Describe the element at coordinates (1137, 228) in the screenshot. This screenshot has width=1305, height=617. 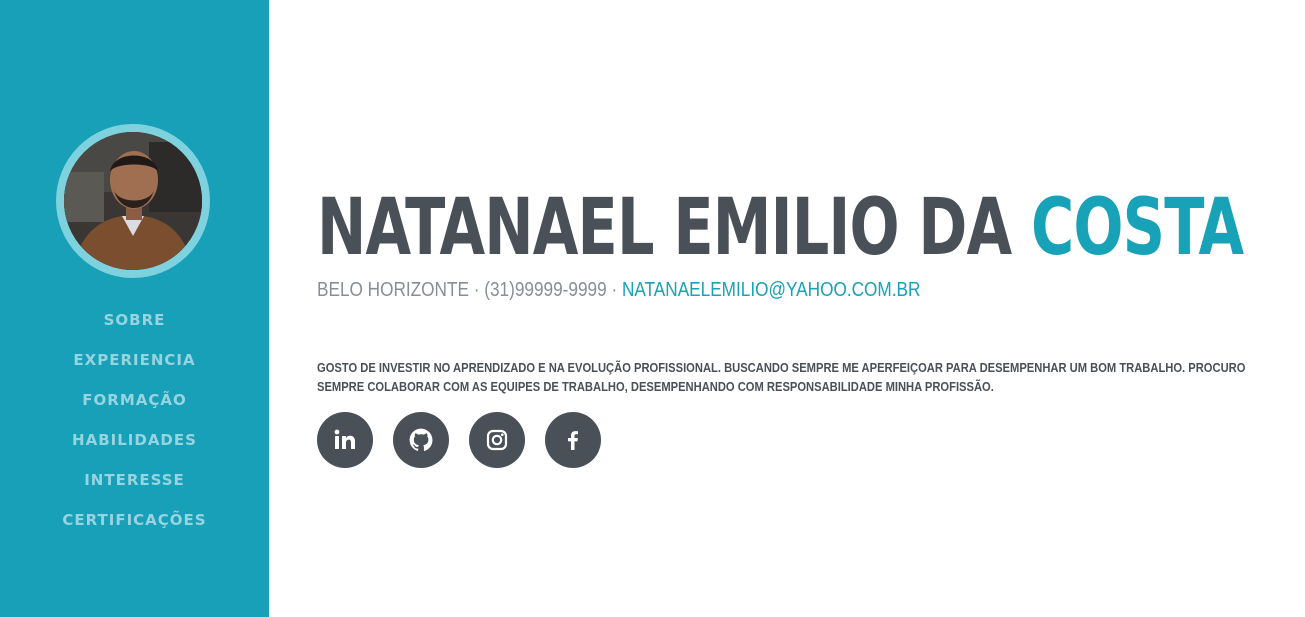
I see `last-name: COSTA` at that location.